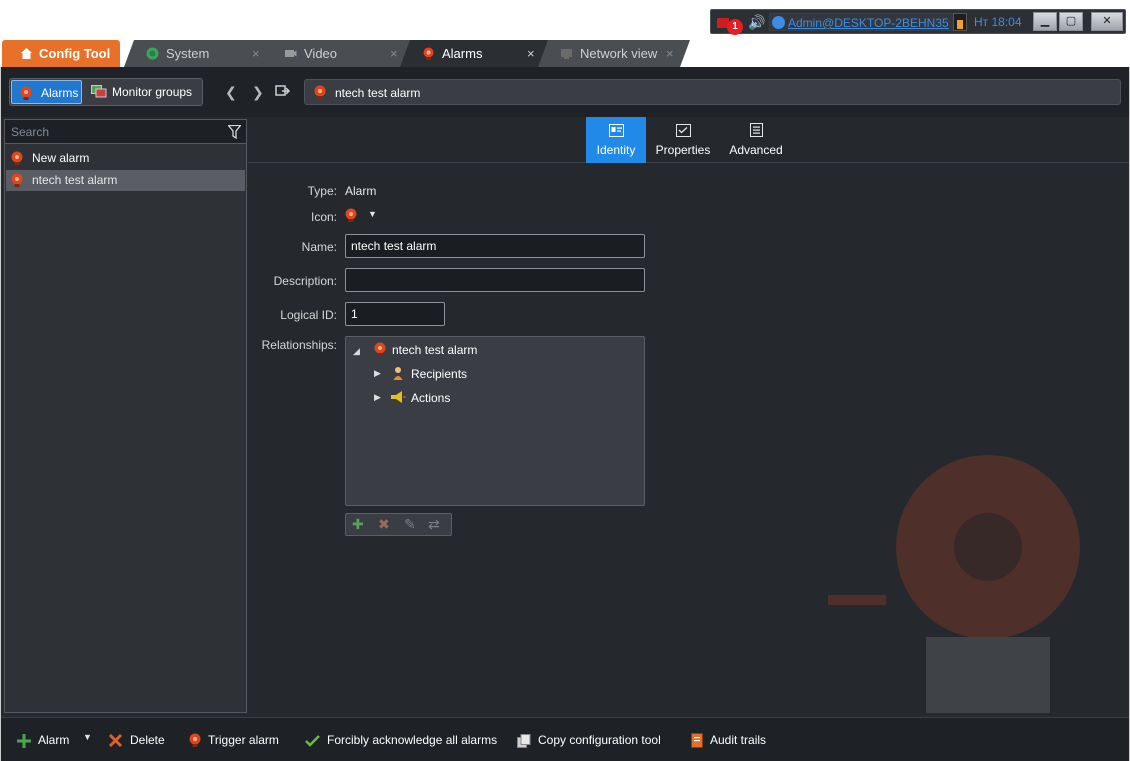 Image resolution: width=1130 pixels, height=761 pixels. I want to click on type-value: Alarm, so click(361, 191).